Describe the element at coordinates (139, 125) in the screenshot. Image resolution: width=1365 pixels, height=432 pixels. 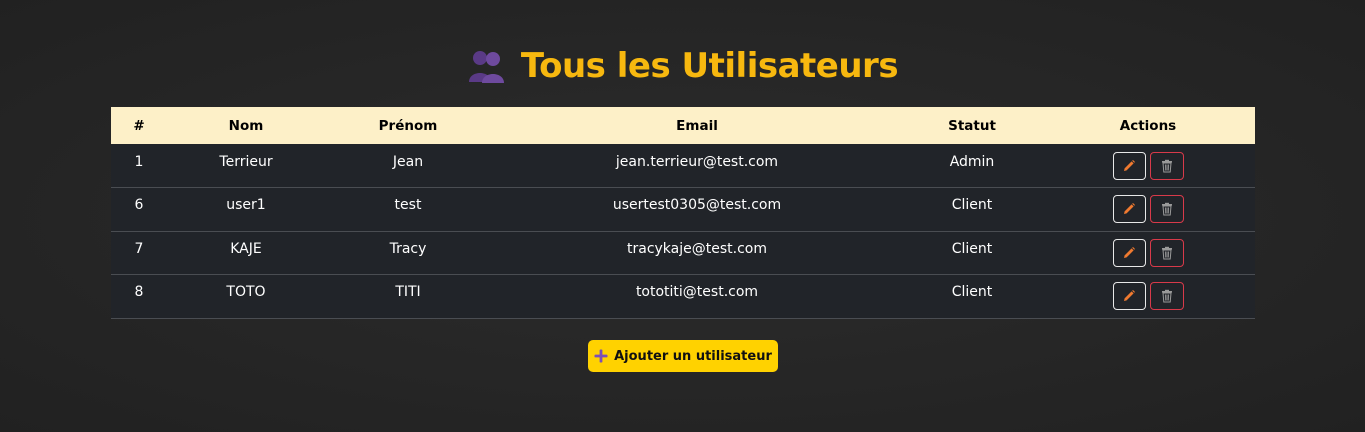
I see `column-header-id: #` at that location.